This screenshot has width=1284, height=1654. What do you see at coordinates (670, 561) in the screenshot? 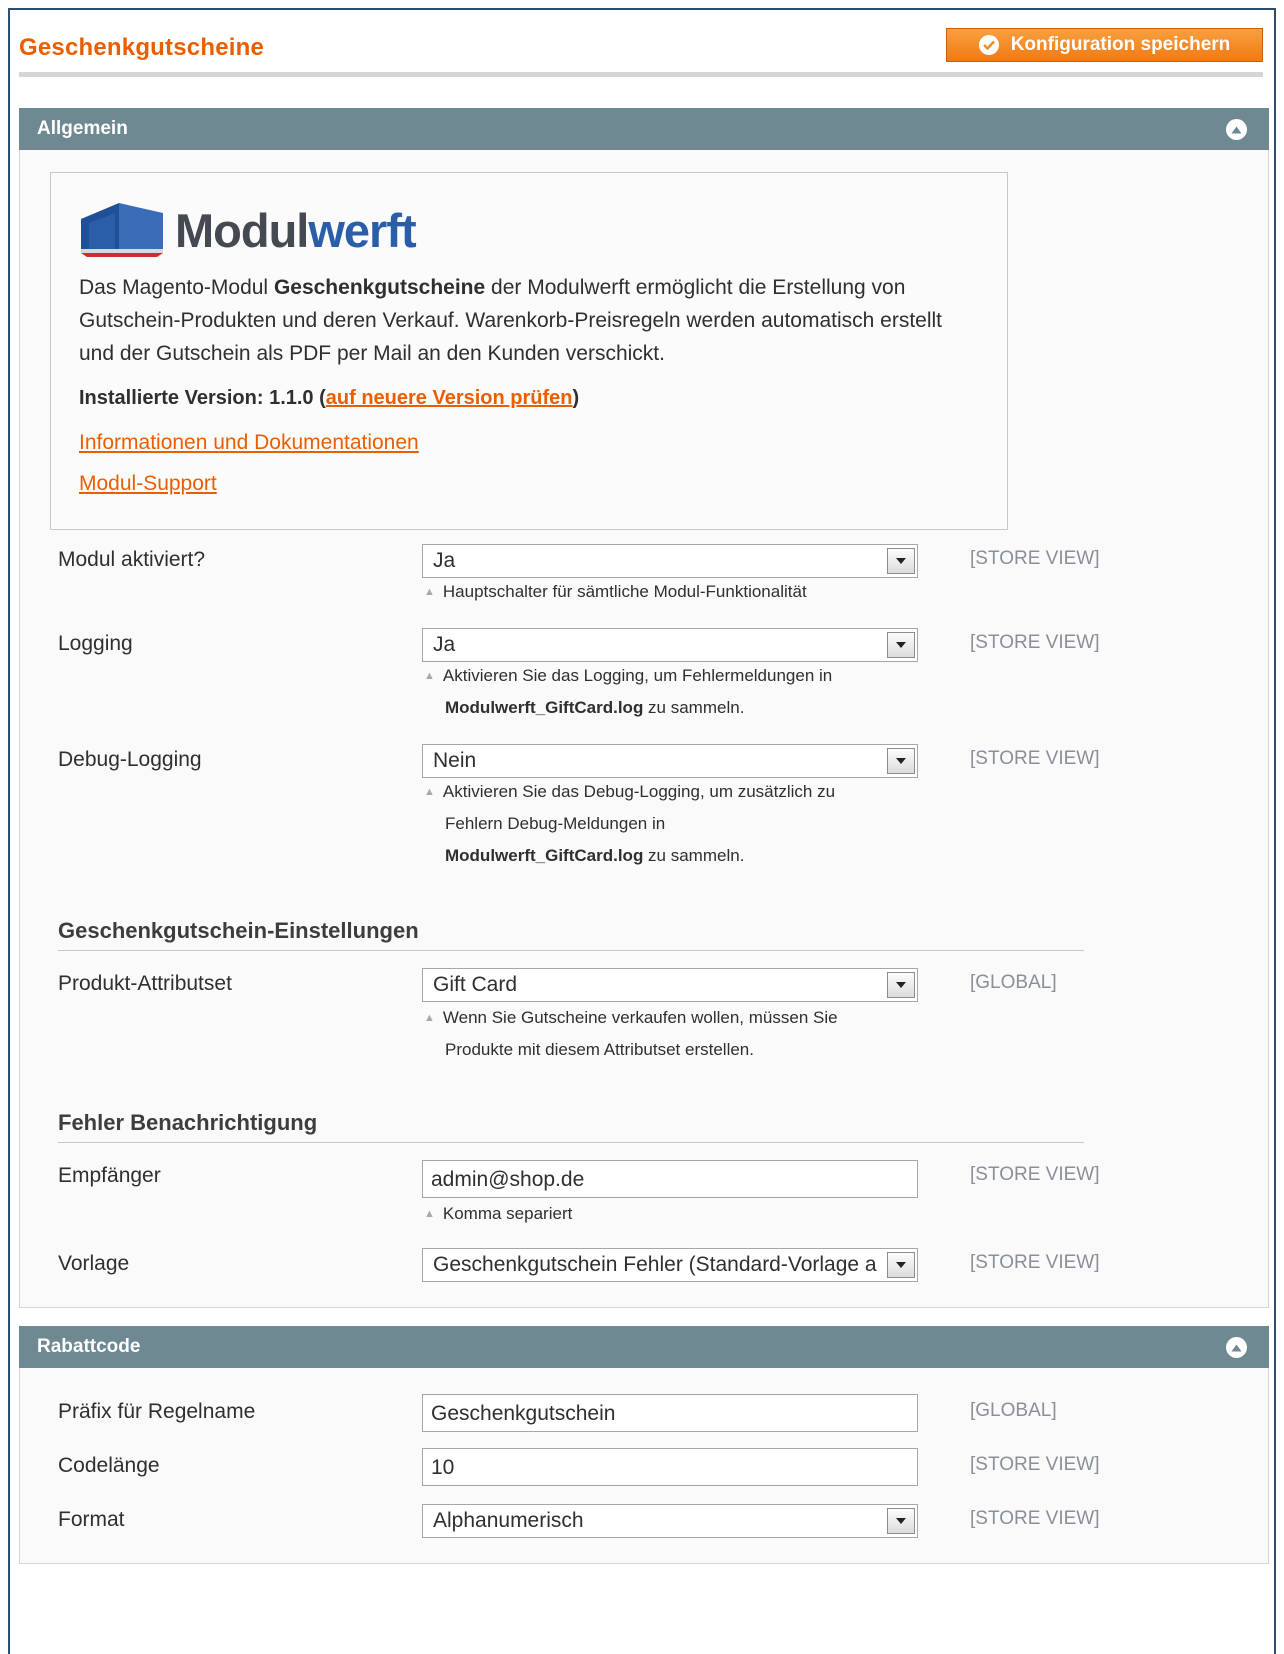
I see `module-active-select: Ja` at bounding box center [670, 561].